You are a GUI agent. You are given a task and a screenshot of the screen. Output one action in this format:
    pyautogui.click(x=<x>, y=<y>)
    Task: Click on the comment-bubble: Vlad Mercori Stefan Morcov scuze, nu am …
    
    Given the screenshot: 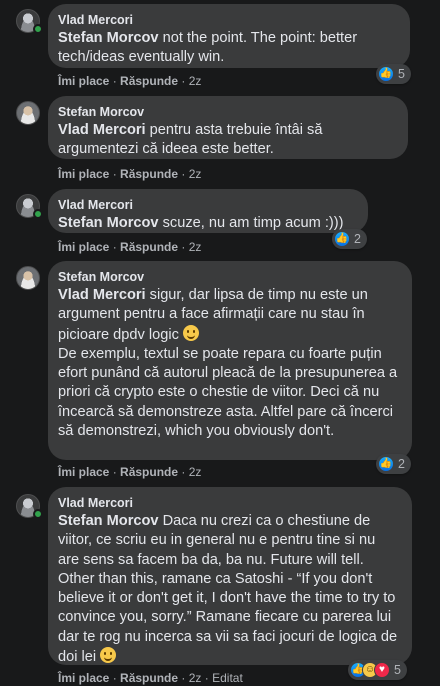 What is the action you would take?
    pyautogui.click(x=208, y=211)
    